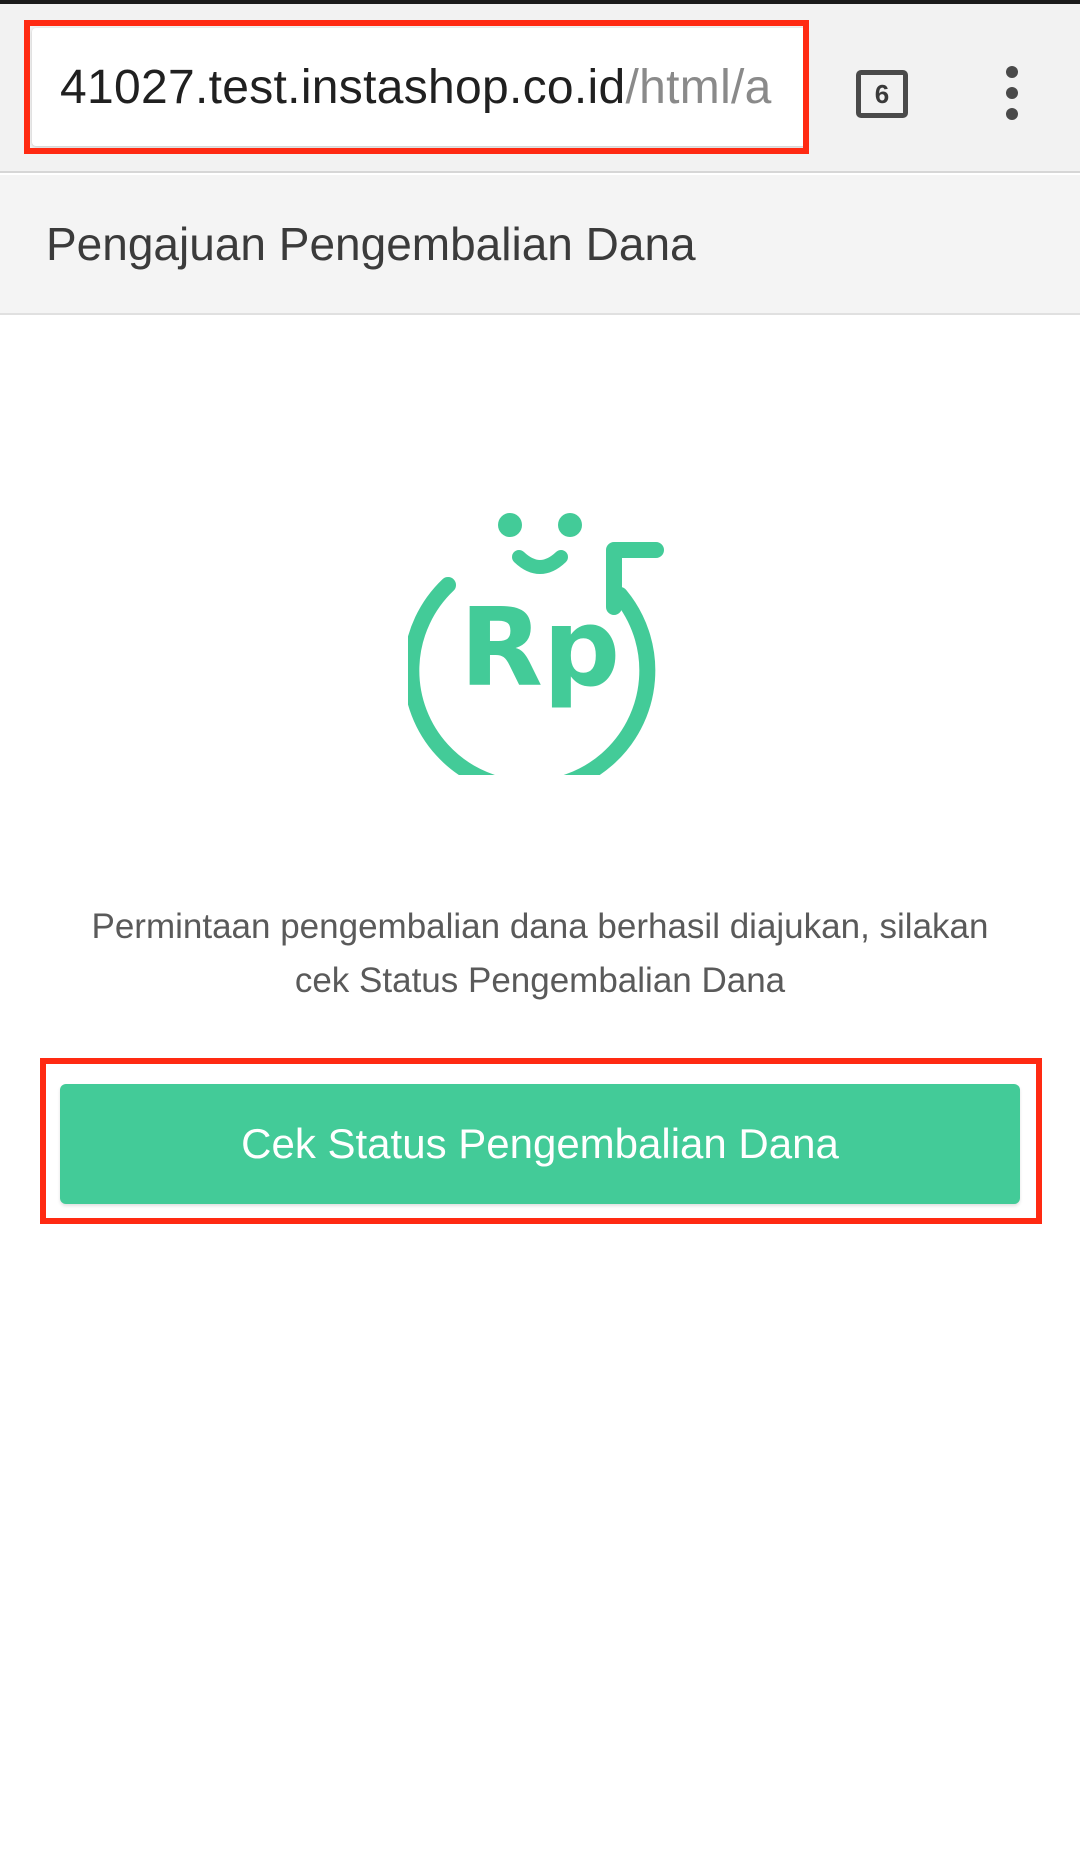 This screenshot has height=1852, width=1080. Describe the element at coordinates (343, 87) in the screenshot. I see `url-host: 41027.test.instashop.co.id` at that location.